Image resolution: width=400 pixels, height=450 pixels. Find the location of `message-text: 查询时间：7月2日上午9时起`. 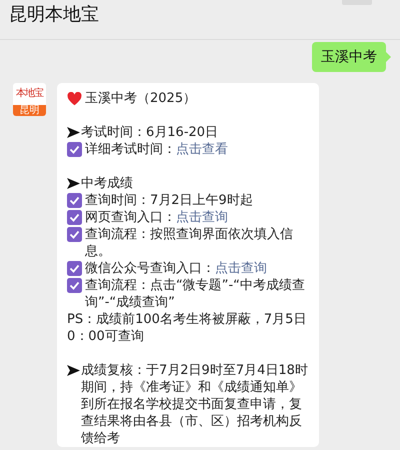

message-text: 查询时间：7月2日上午9时起 is located at coordinates (169, 200).